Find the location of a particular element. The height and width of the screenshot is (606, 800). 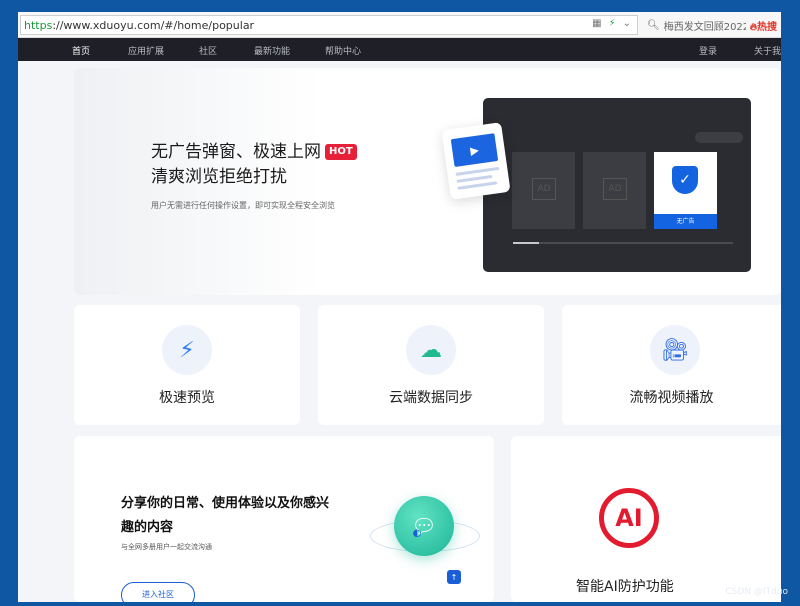

mock-no-ad-card: ✓ 无广告 is located at coordinates (685, 190).